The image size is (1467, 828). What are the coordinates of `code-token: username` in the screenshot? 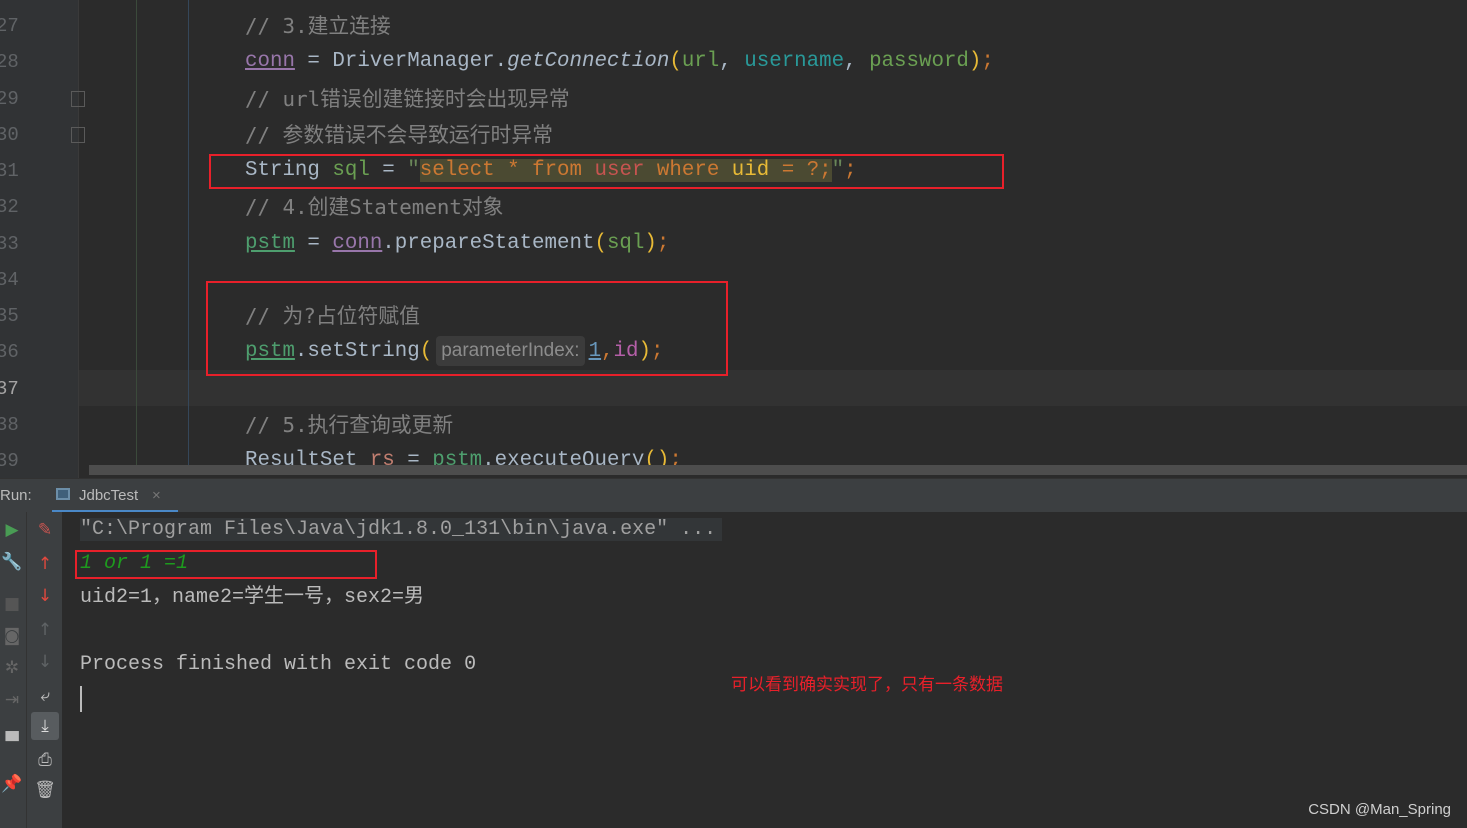 It's located at (794, 62).